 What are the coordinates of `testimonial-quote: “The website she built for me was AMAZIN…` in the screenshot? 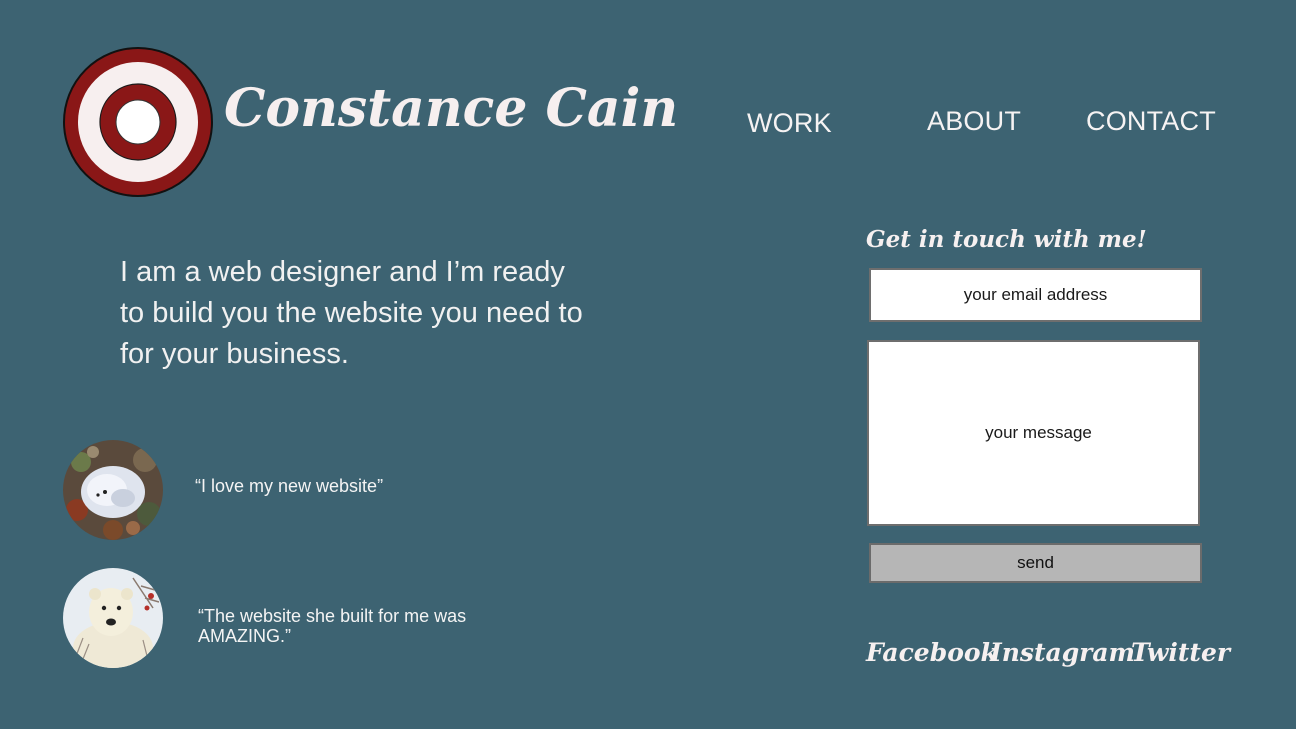 It's located at (332, 626).